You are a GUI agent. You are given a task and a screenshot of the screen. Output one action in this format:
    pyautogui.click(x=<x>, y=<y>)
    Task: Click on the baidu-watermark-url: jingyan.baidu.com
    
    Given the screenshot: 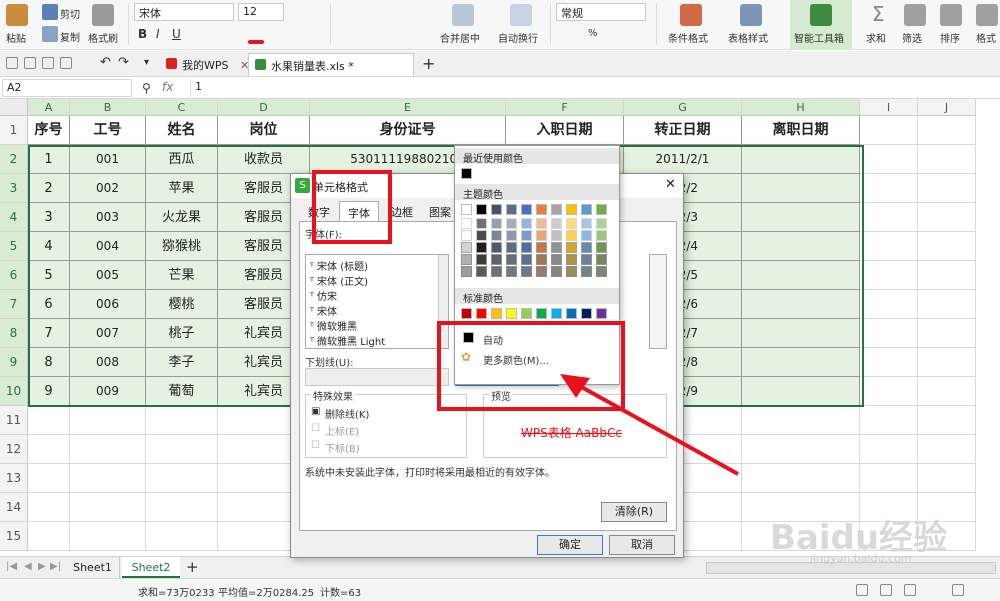 What is the action you would take?
    pyautogui.click(x=861, y=558)
    